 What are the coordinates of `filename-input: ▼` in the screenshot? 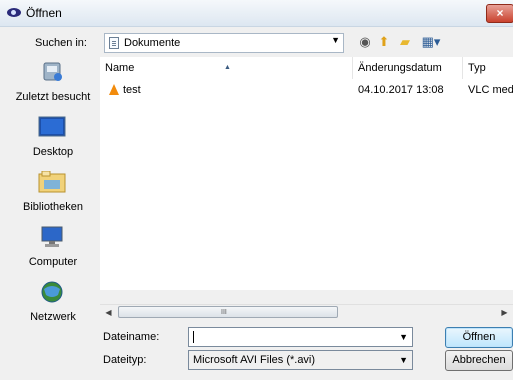 It's located at (300, 337).